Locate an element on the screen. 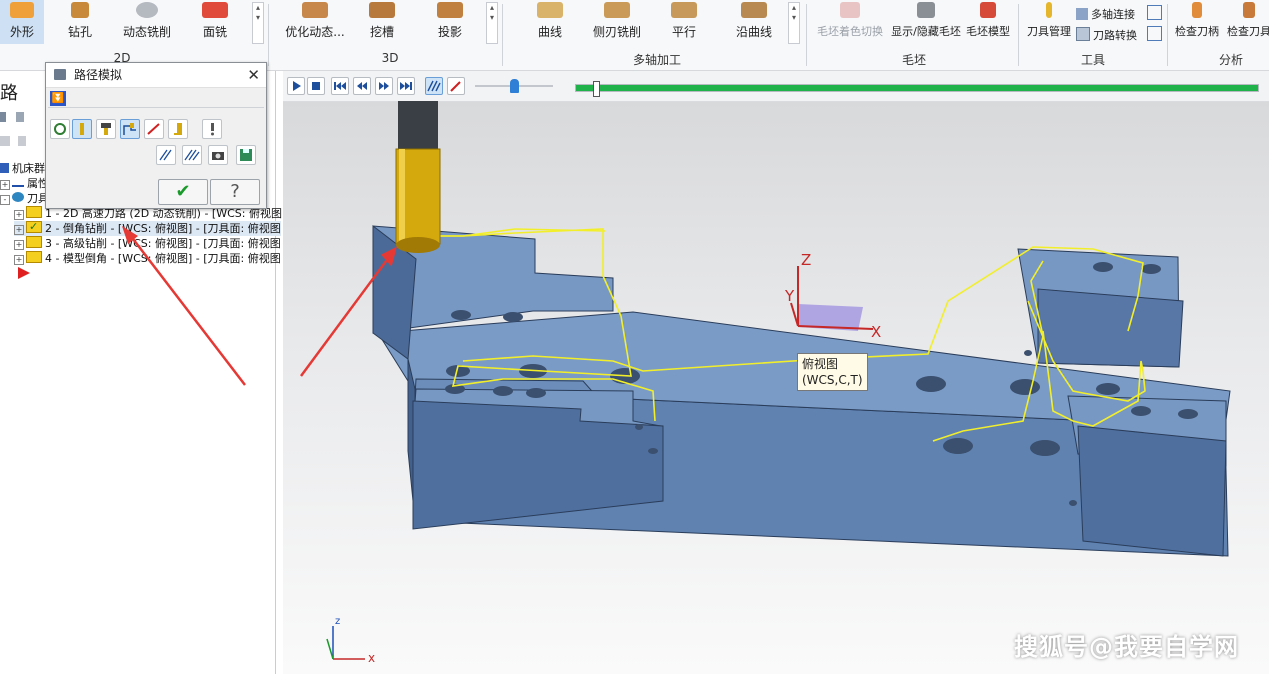 This screenshot has width=1269, height=674. tree-machine-group: 机床群 is located at coordinates (22, 168).